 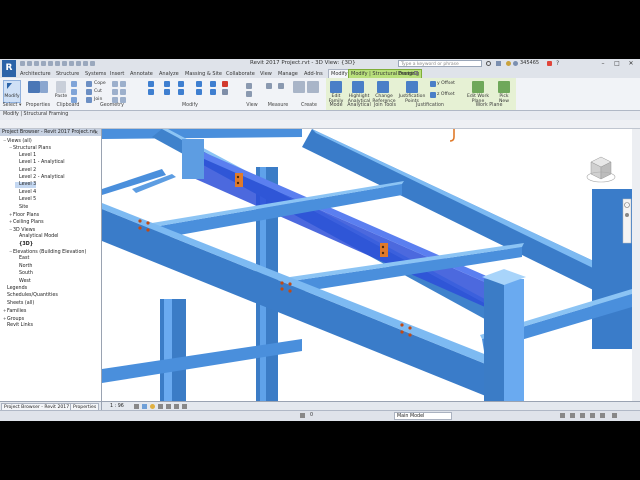 I want to click on tree-item: Site, so click(x=21, y=208).